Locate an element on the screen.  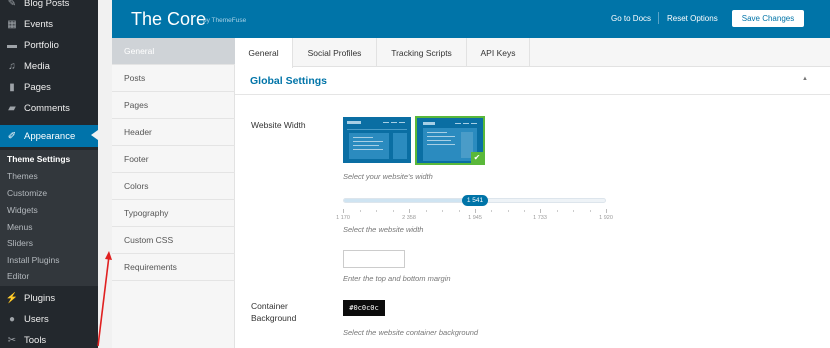
container-background-label: Container Background is located at coordinates (274, 312).